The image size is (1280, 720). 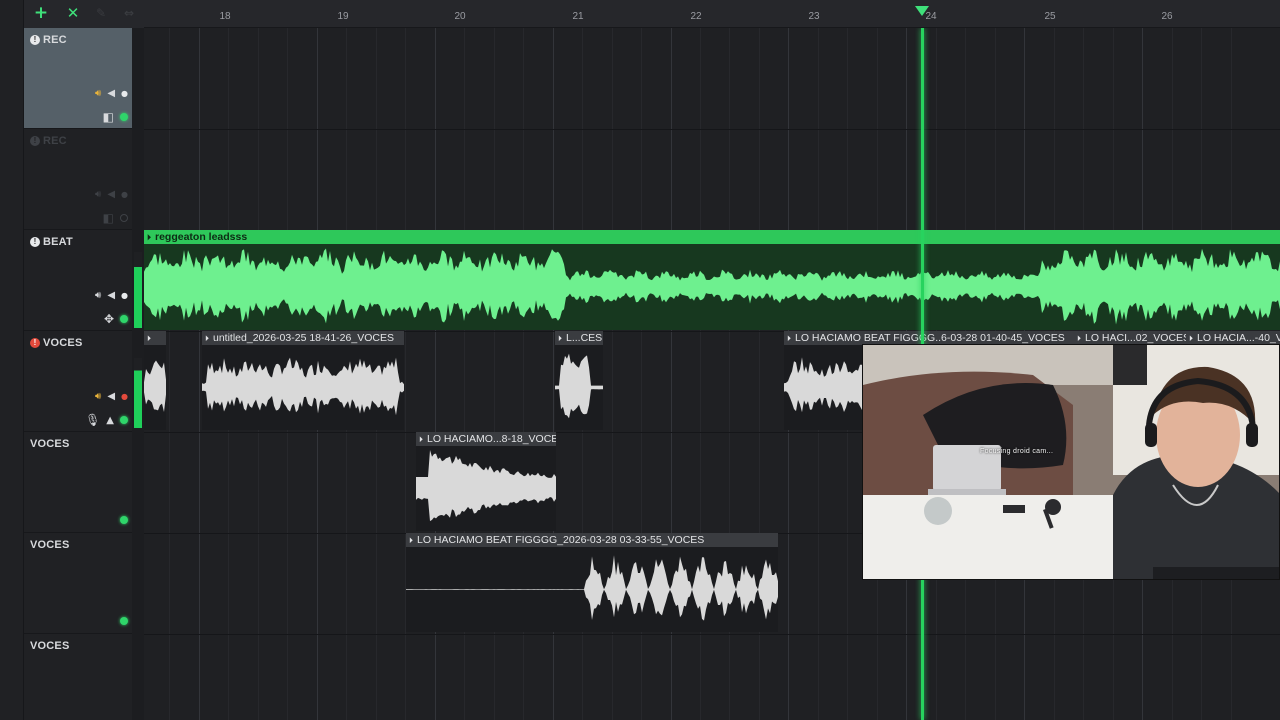 I want to click on clip-title: ⏵ LO HACI...02_VOCES, so click(x=1130, y=338).